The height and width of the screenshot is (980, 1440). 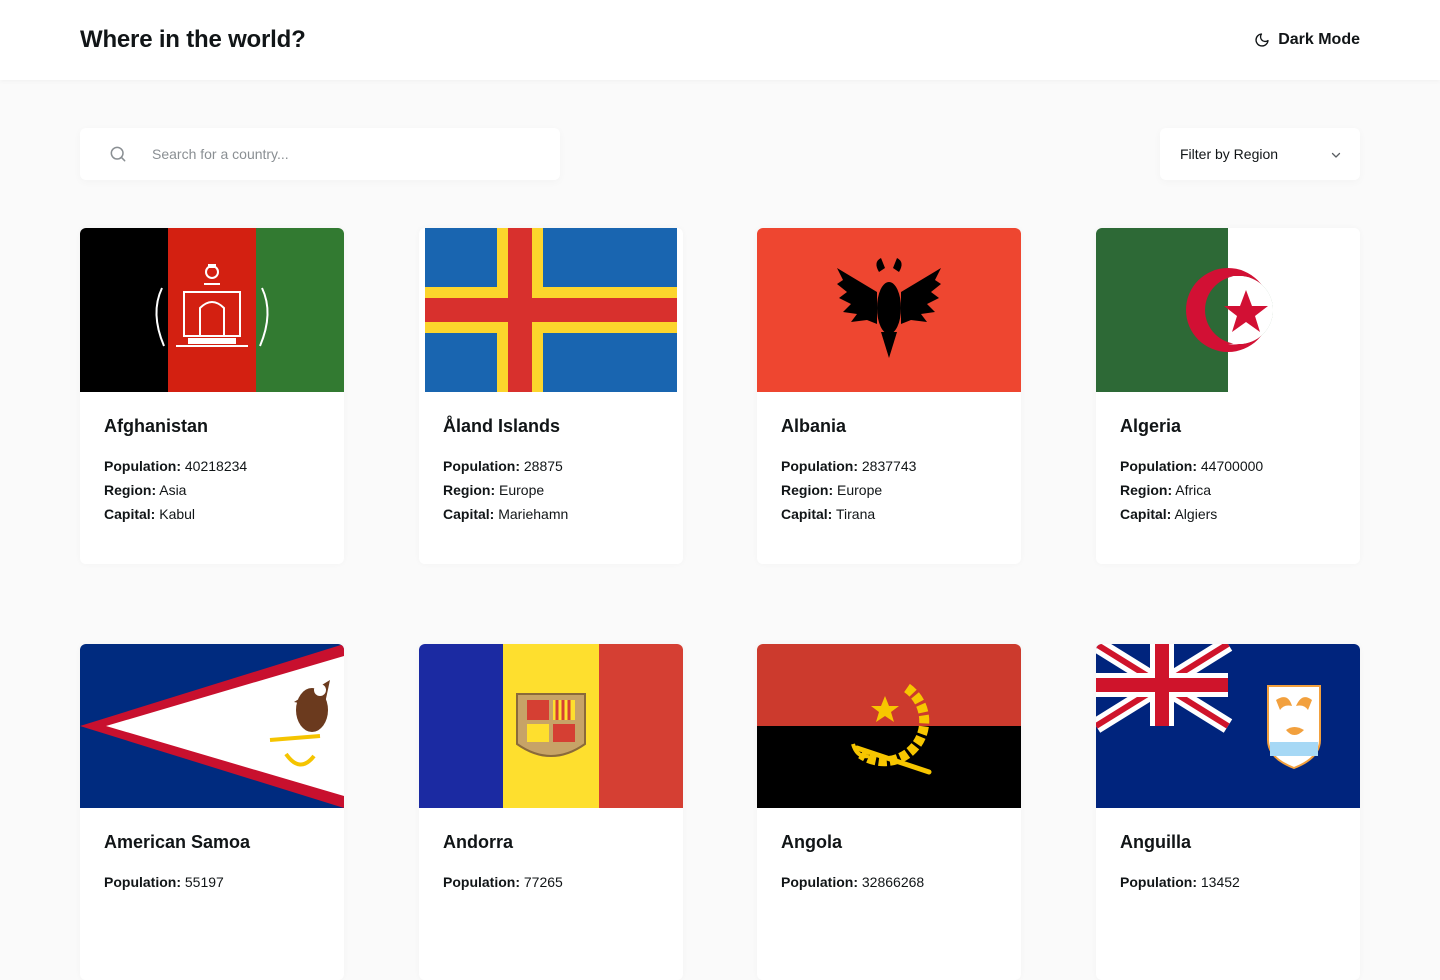 I want to click on population-value: 40218234, so click(x=216, y=466).